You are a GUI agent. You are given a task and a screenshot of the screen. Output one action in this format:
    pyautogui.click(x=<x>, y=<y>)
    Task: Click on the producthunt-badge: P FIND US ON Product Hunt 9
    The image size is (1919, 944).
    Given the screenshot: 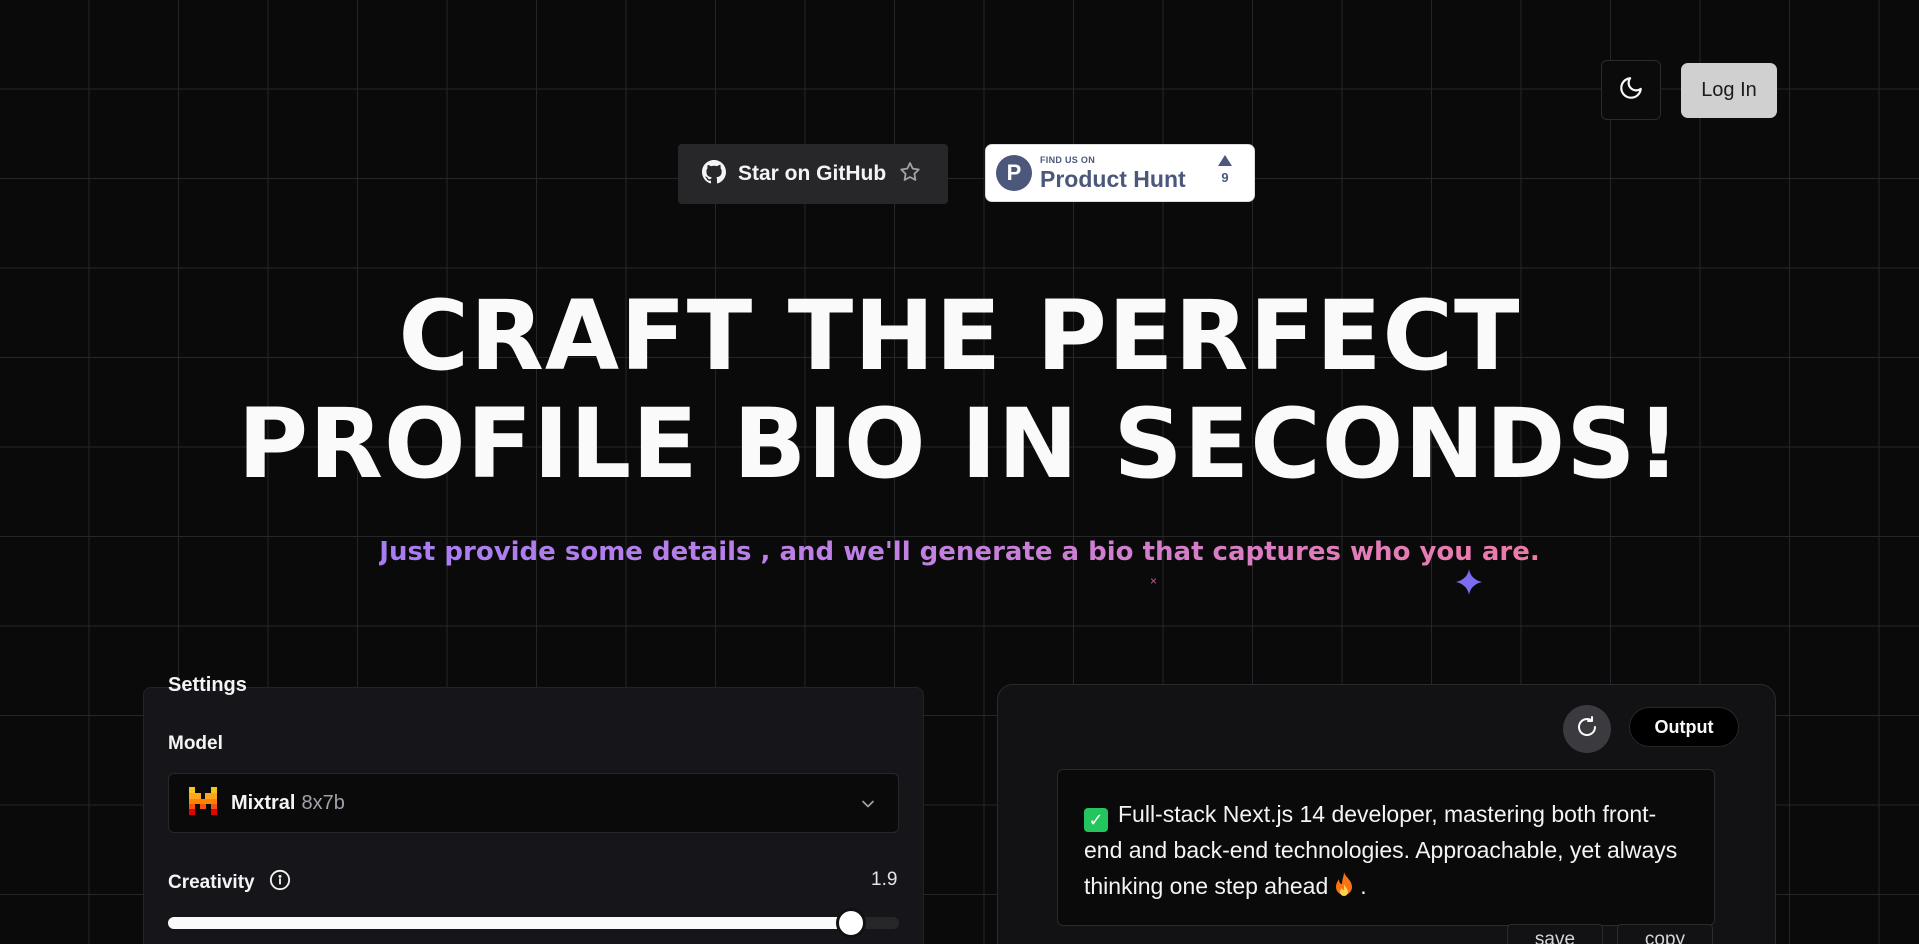 What is the action you would take?
    pyautogui.click(x=1120, y=173)
    